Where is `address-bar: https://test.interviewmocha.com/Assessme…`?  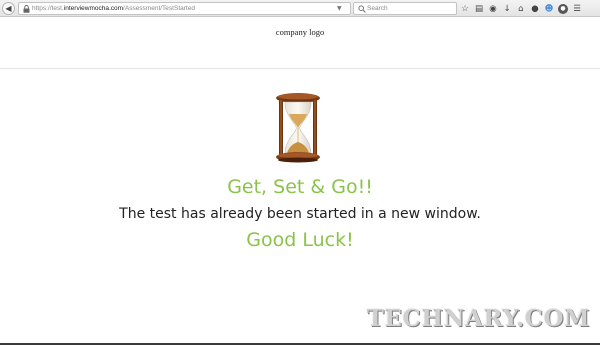
address-bar: https://test.interviewmocha.com/Assessme… is located at coordinates (191, 8).